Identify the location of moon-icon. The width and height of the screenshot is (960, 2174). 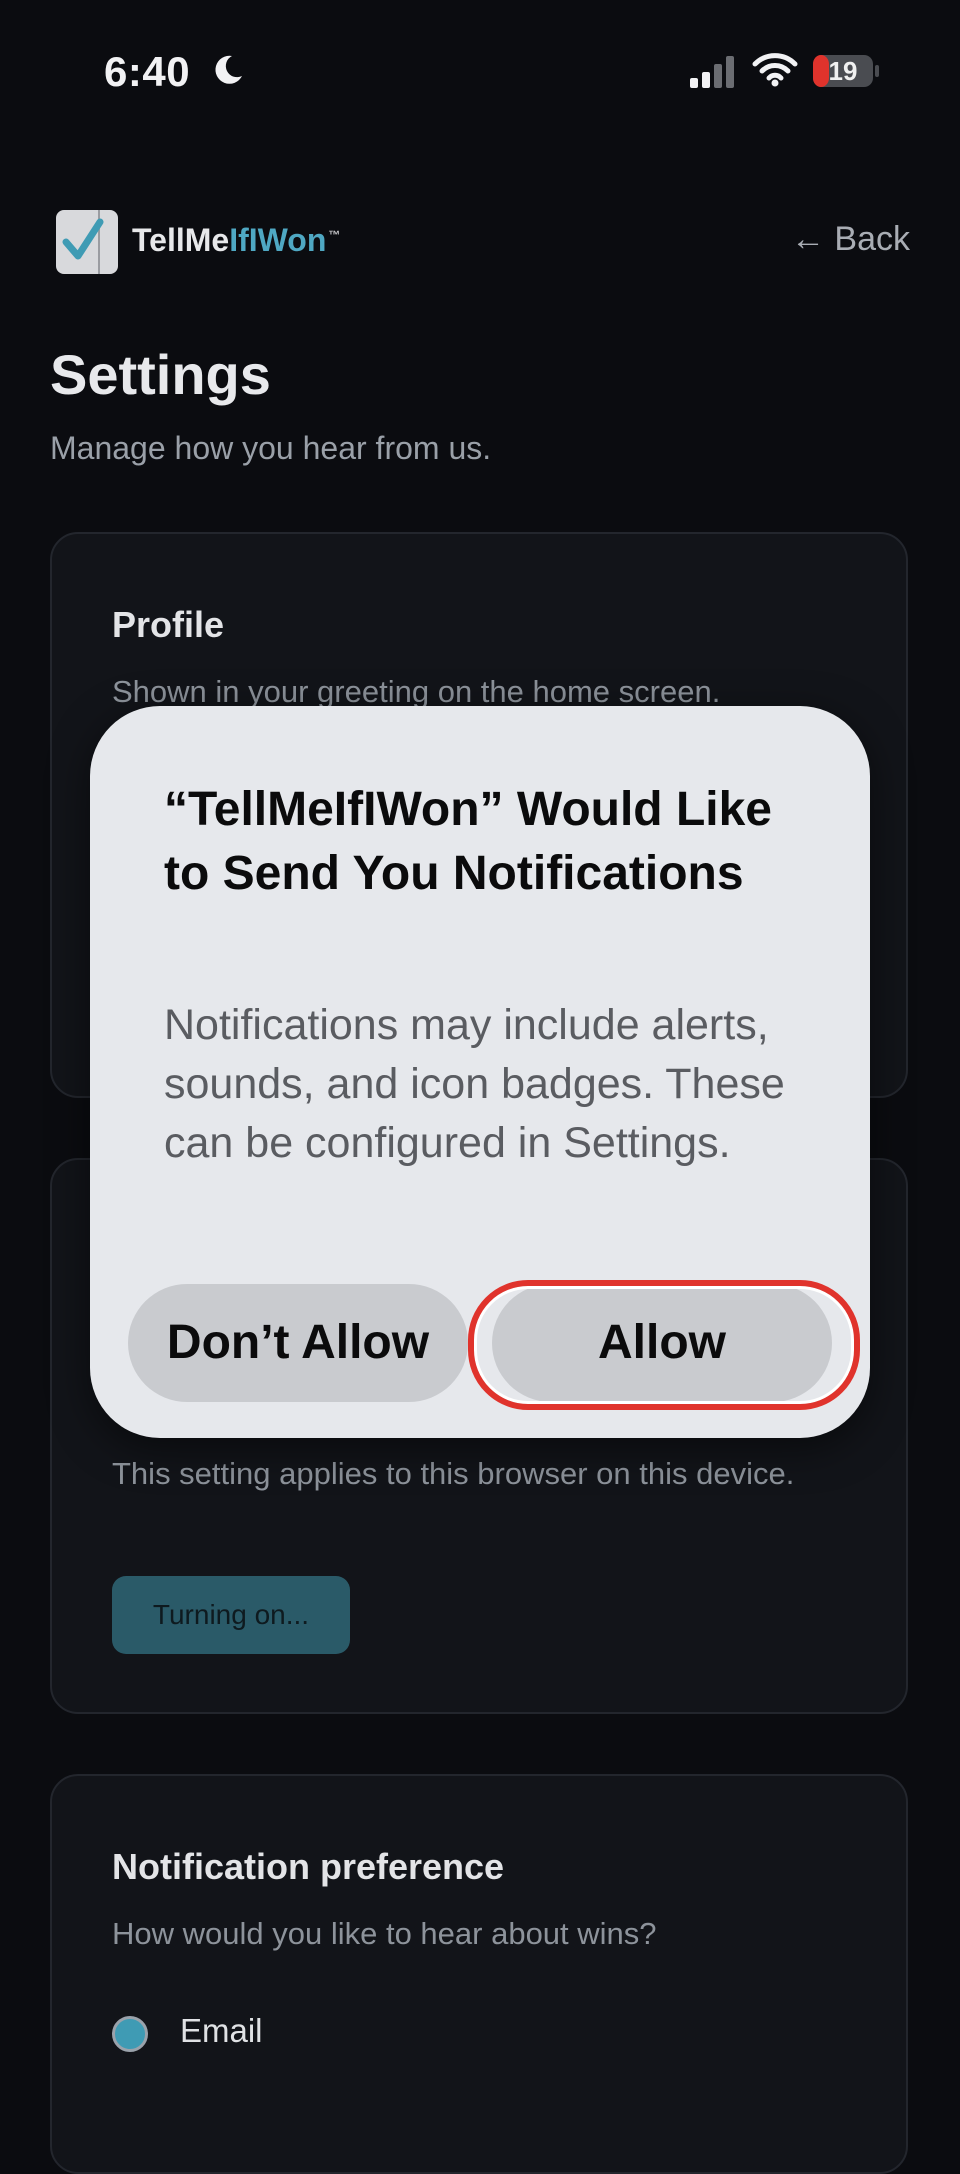
(228, 69).